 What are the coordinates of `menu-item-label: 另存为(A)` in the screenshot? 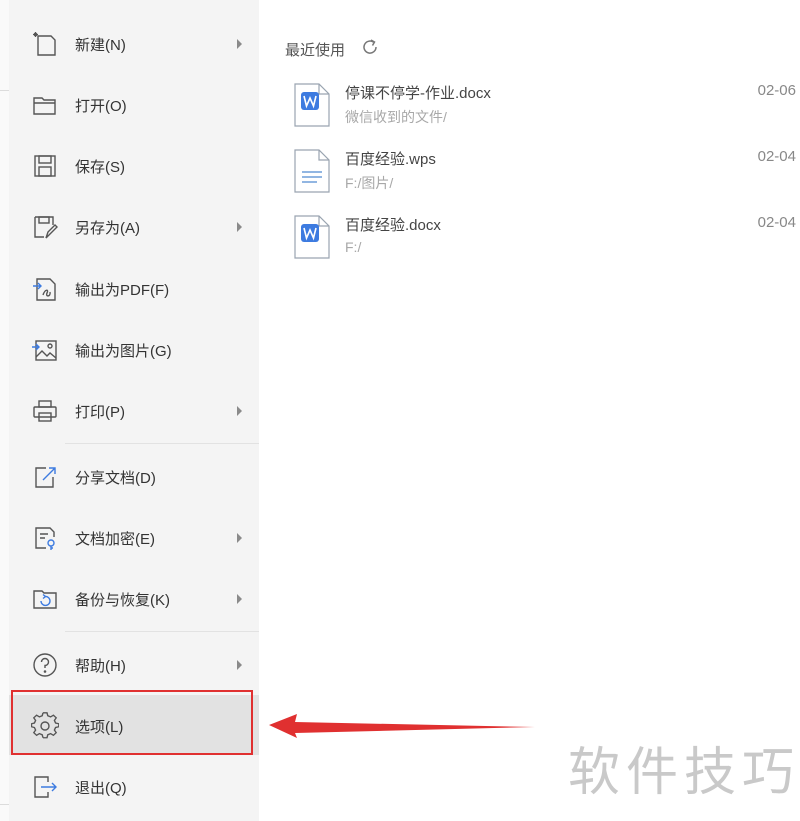 It's located at (107, 228).